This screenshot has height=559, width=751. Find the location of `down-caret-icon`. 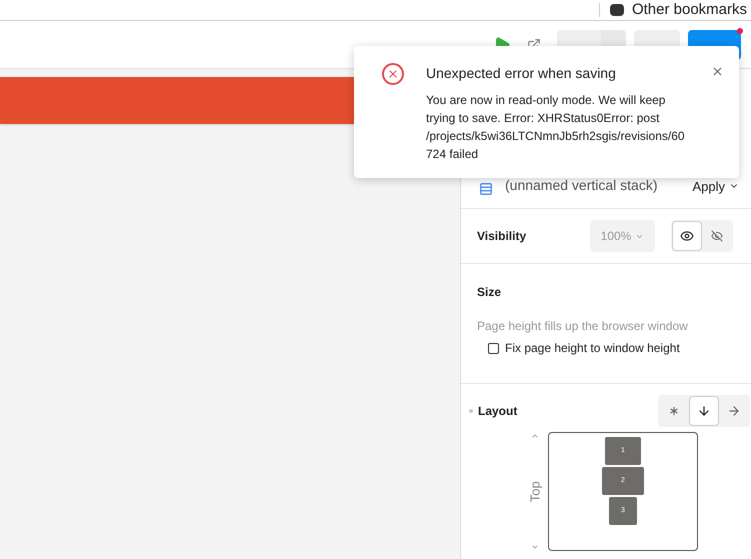

down-caret-icon is located at coordinates (535, 547).